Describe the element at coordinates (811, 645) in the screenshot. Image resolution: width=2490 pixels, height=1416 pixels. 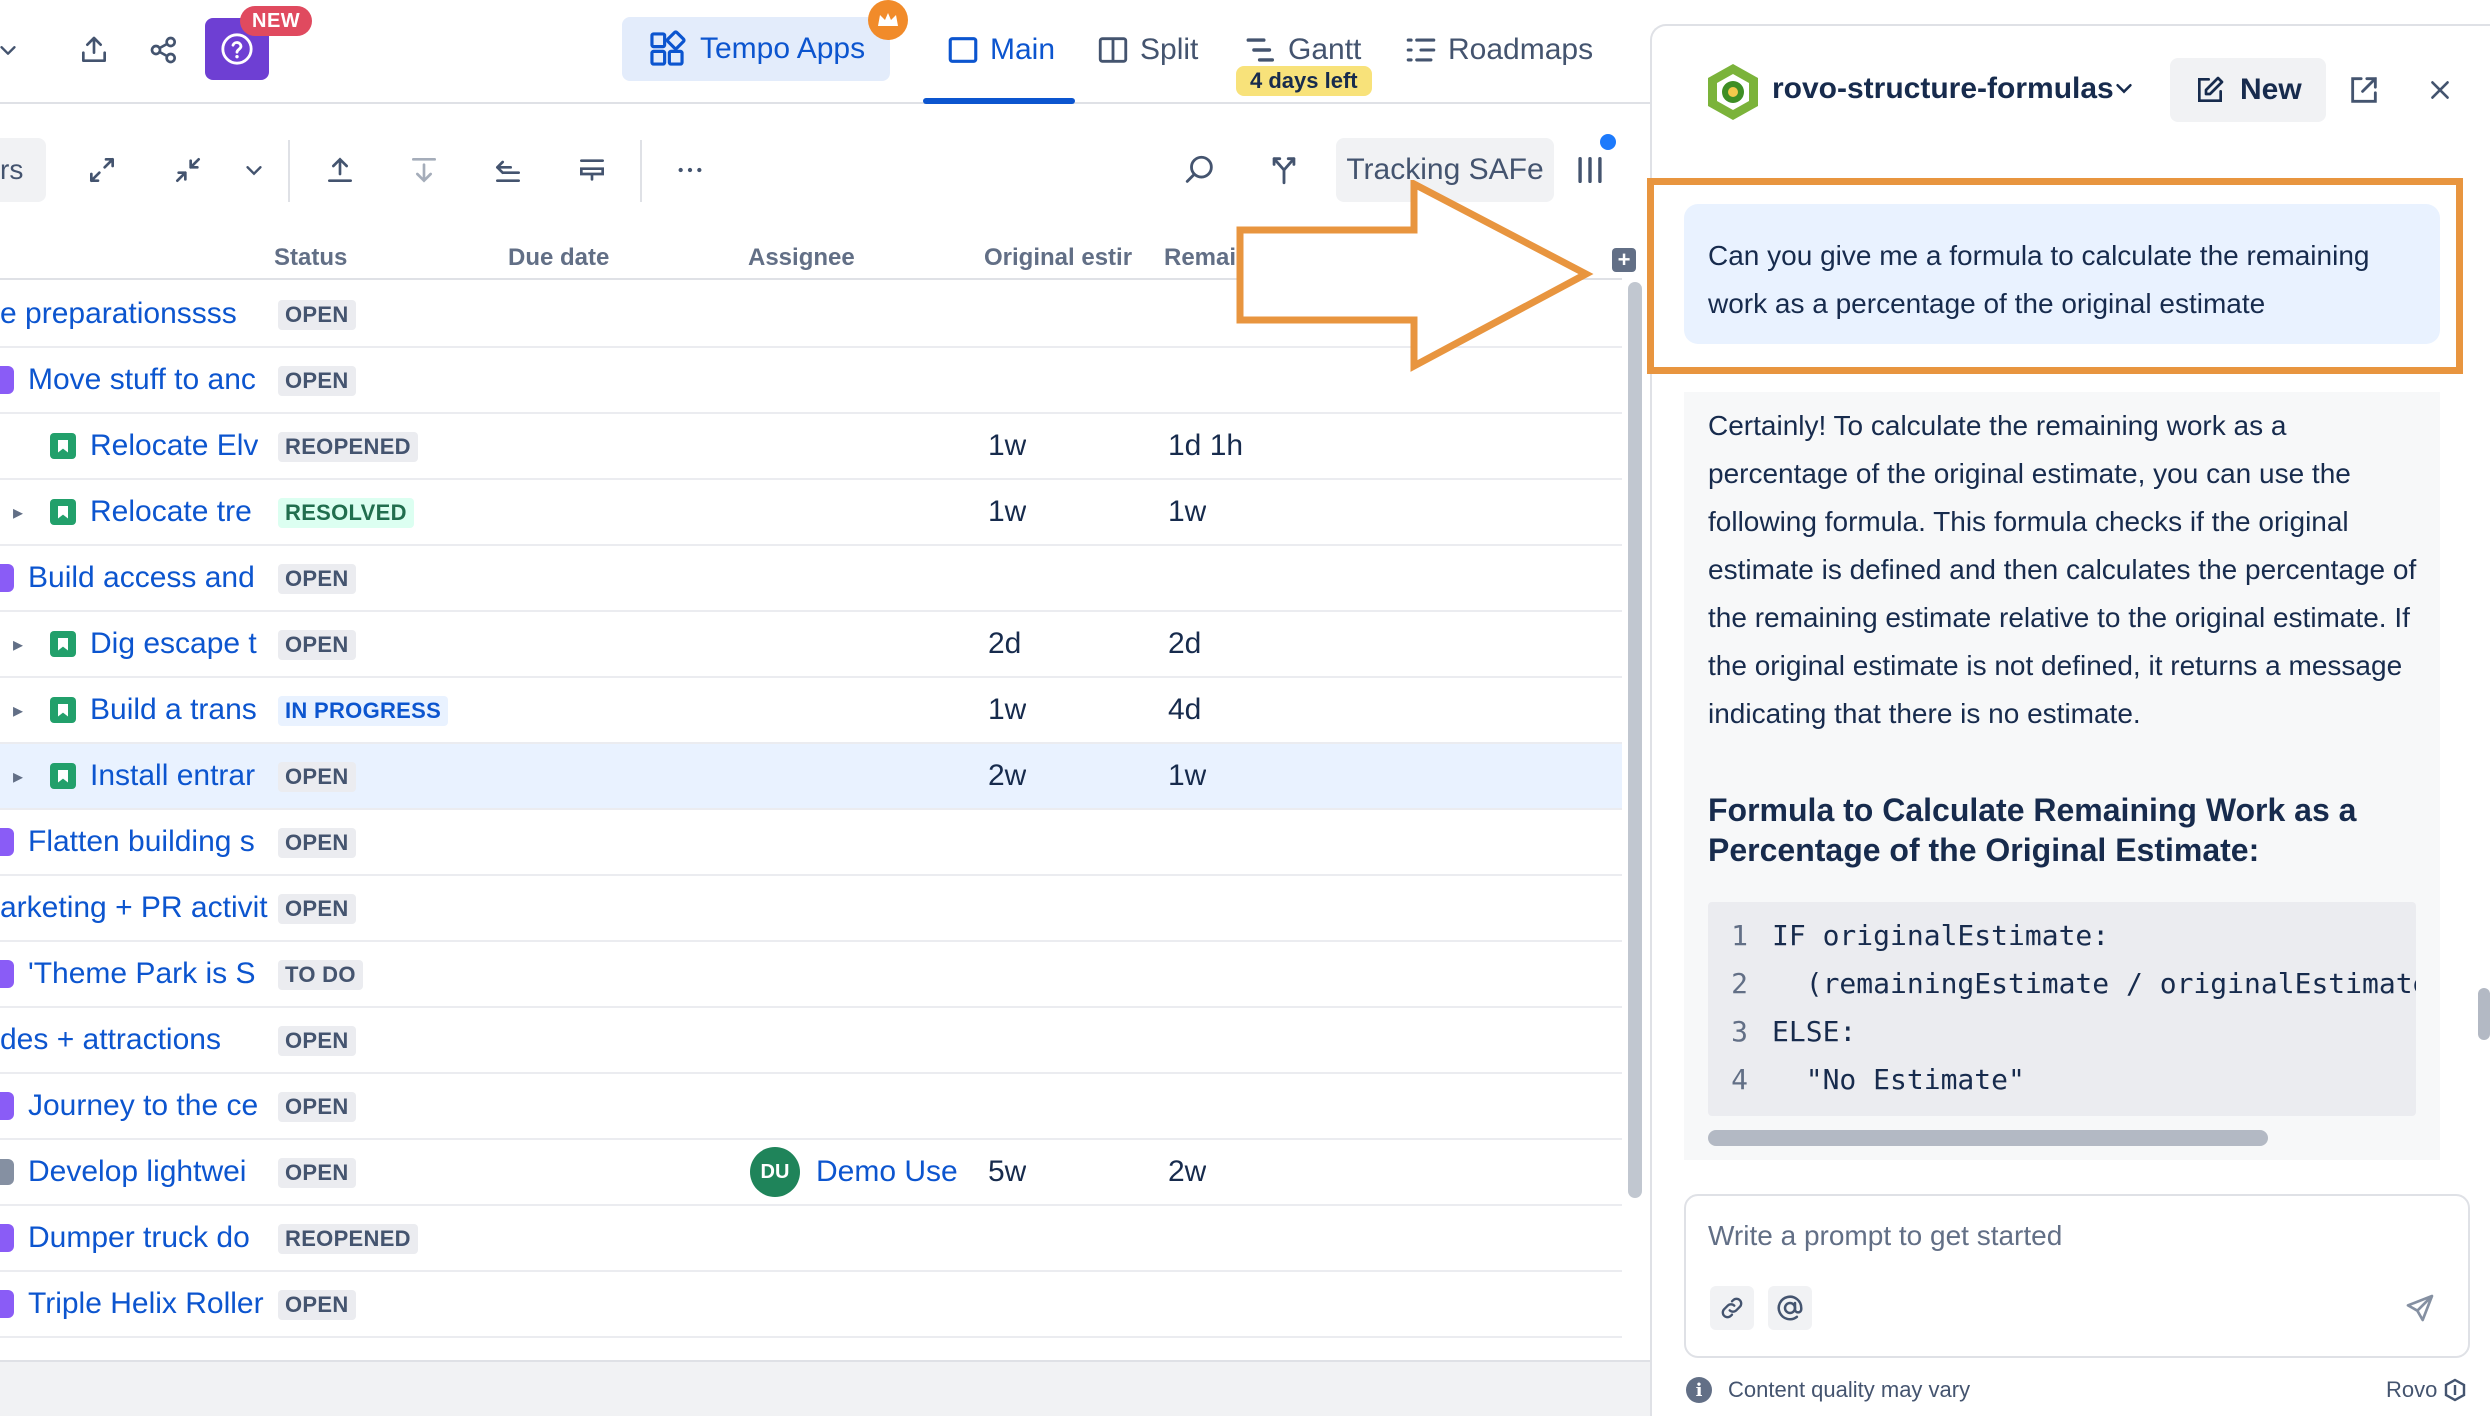
I see `table-row: ▸ Dig escape t OPEN 2d 2d` at that location.